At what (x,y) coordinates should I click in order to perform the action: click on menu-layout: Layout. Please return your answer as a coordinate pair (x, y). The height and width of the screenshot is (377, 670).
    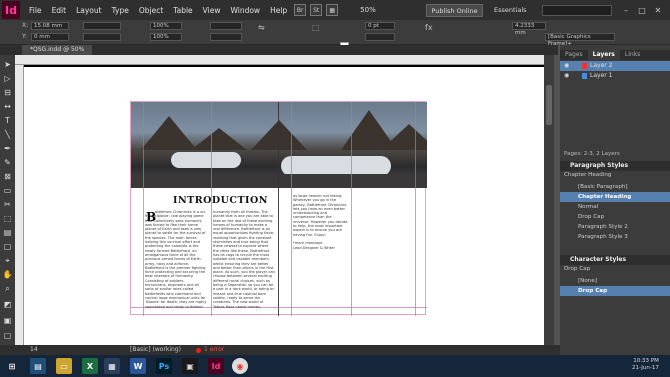
    Looking at the image, I should click on (89, 10).